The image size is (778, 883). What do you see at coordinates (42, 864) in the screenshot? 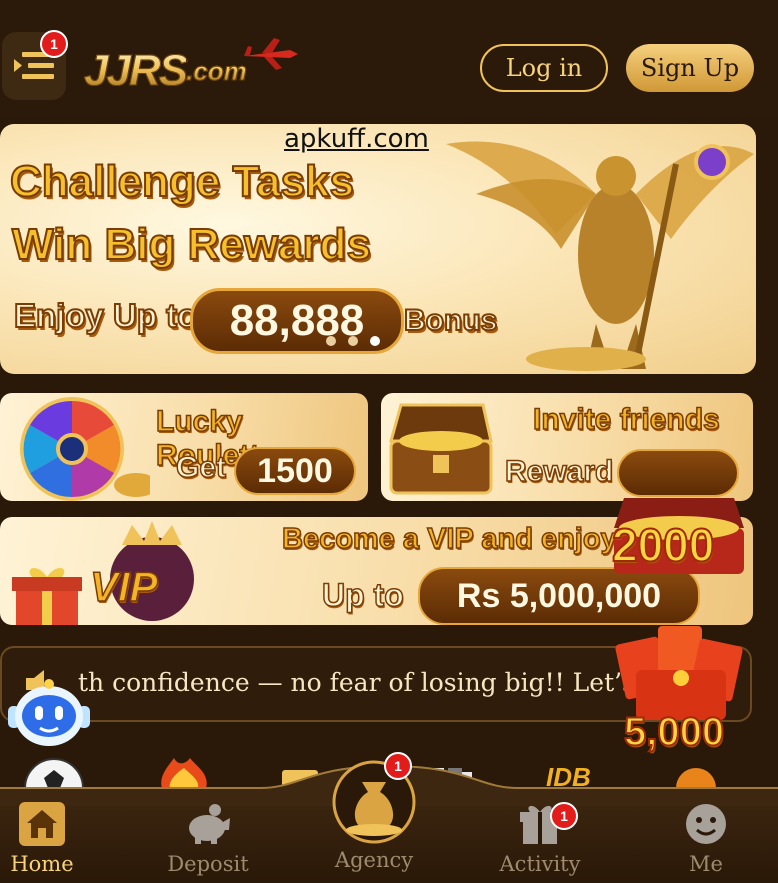
I see `nav-home-label: Home` at bounding box center [42, 864].